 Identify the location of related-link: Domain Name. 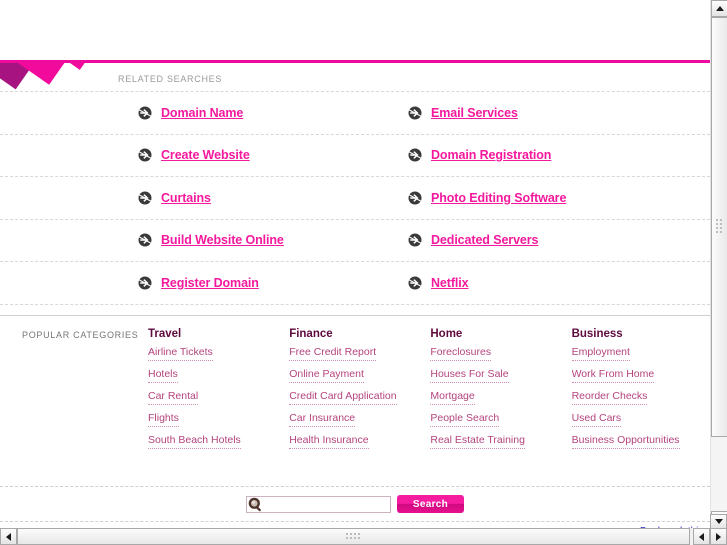
(202, 113).